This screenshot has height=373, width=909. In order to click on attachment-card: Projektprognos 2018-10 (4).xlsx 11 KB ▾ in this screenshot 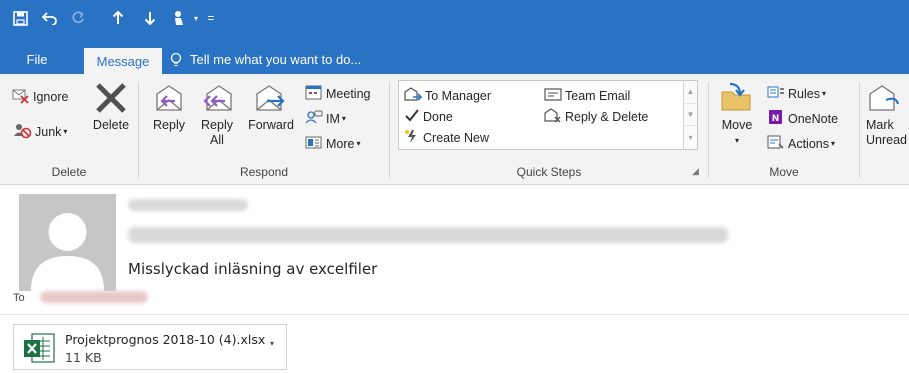, I will do `click(150, 347)`.